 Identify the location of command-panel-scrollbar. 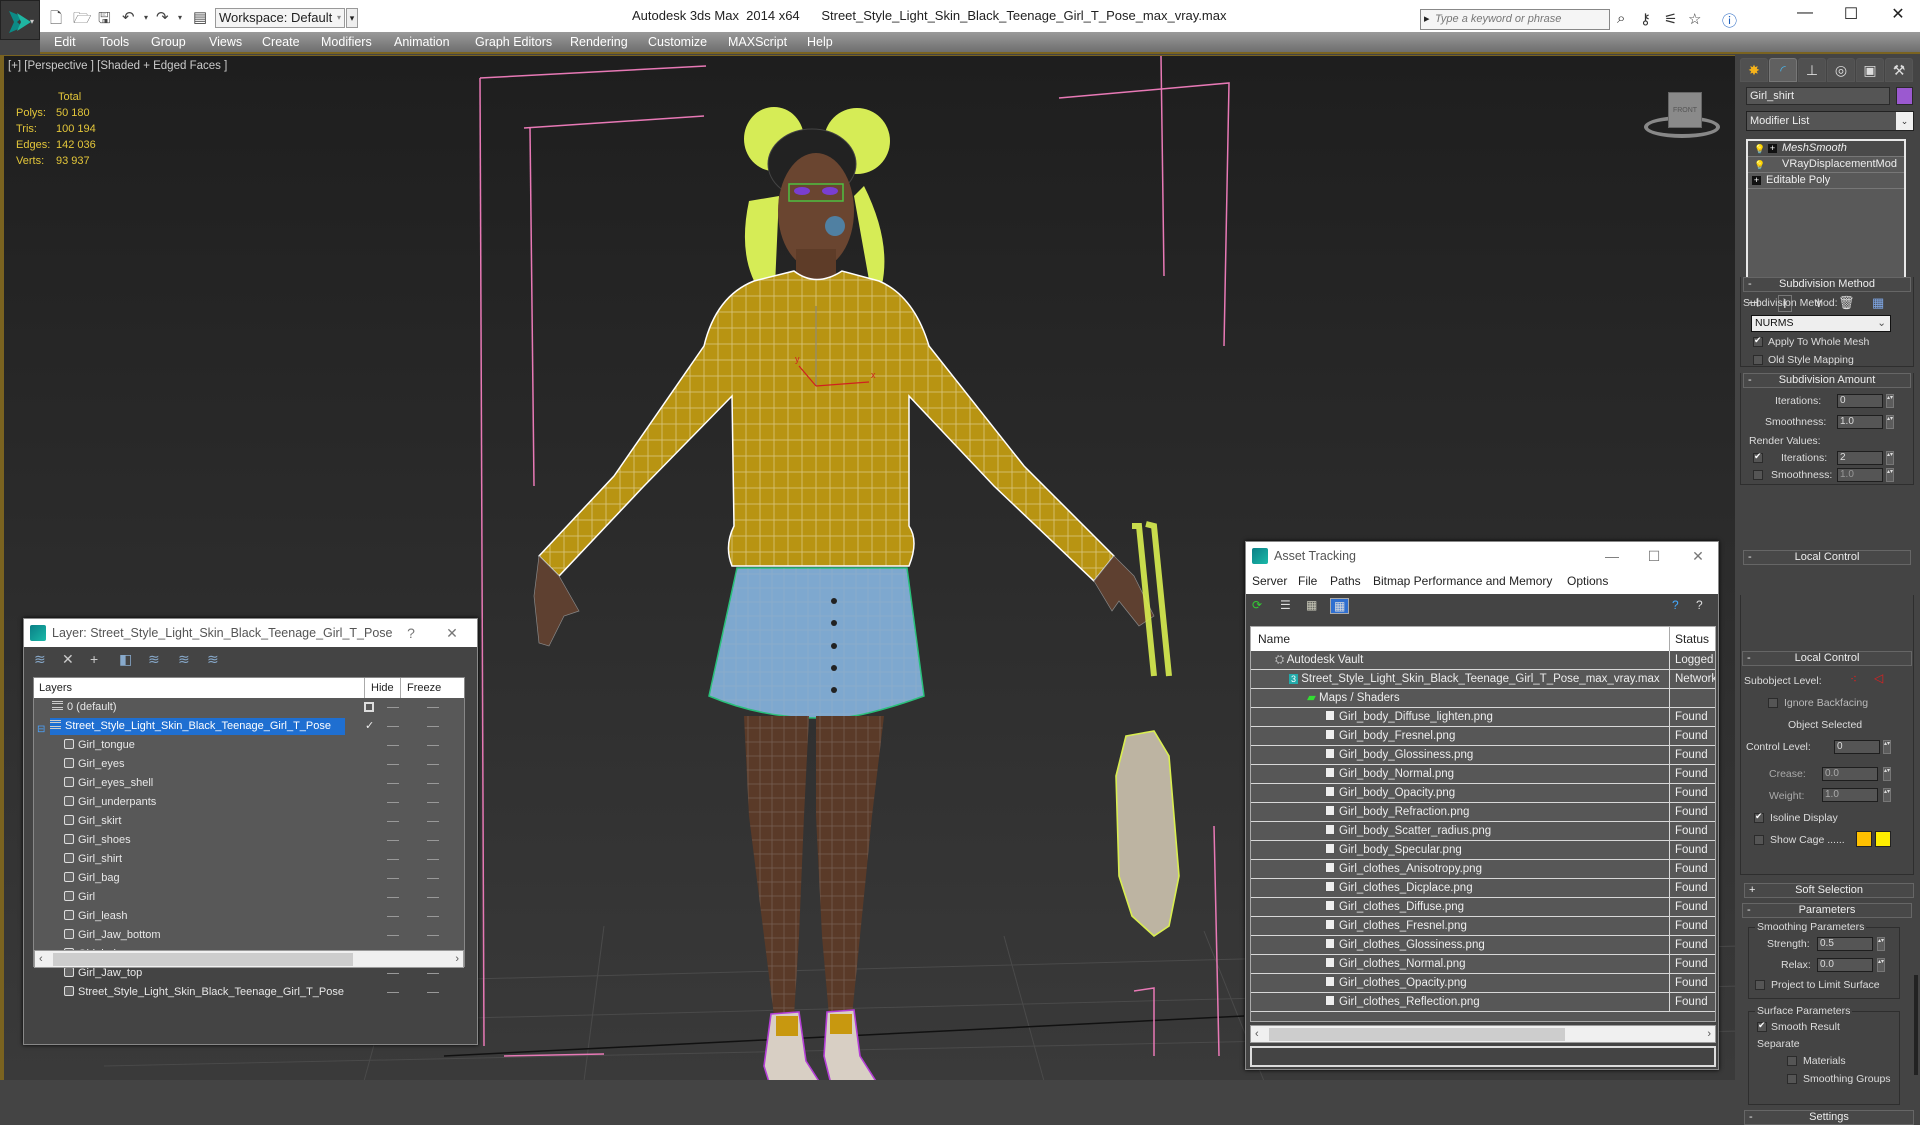
(1916, 1025).